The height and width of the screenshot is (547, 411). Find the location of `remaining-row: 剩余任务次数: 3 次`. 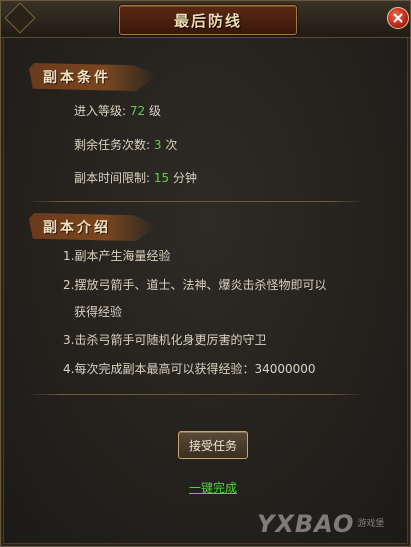

remaining-row: 剩余任务次数: 3 次 is located at coordinates (125, 144).